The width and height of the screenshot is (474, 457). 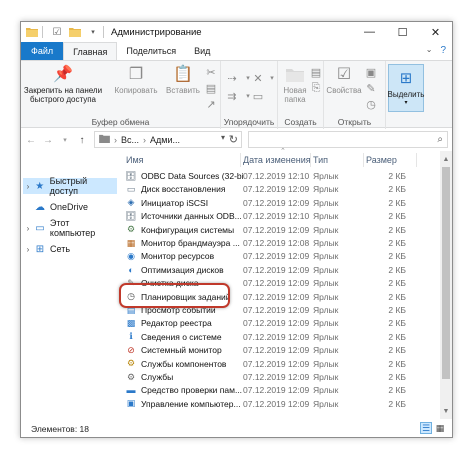 What do you see at coordinates (178, 310) in the screenshot?
I see `file-name: Просмотр событий` at bounding box center [178, 310].